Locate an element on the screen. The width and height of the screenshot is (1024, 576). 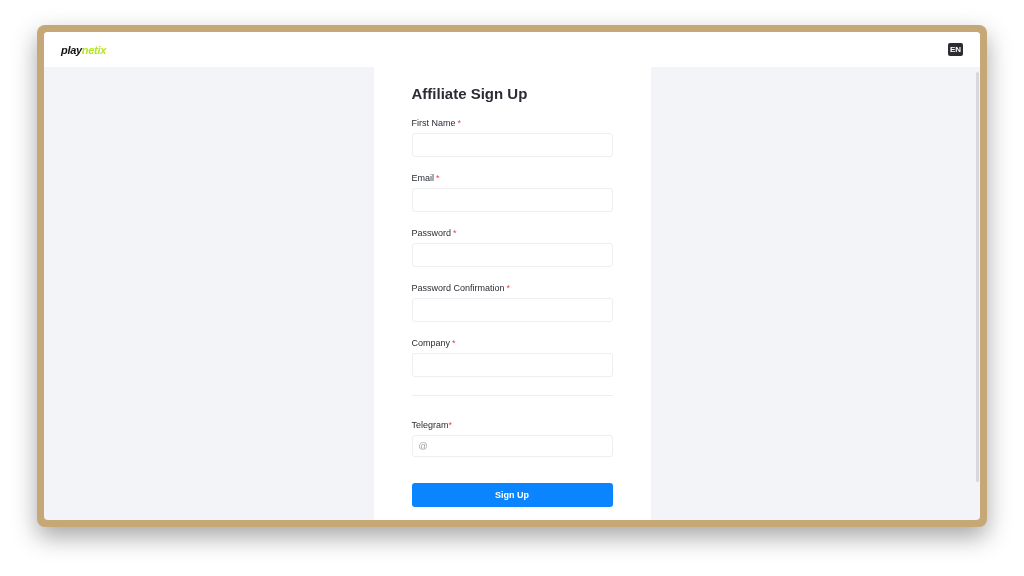
field-label: Password * is located at coordinates (434, 233).